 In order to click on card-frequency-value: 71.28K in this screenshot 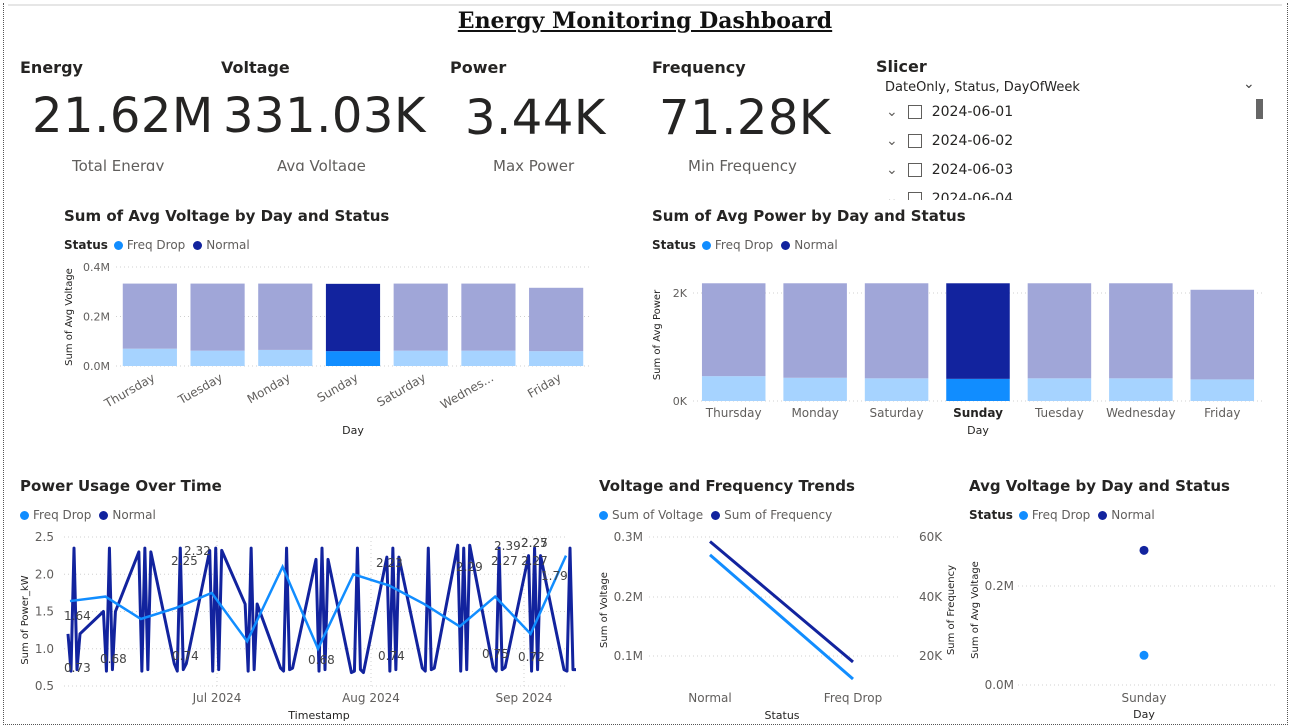, I will do `click(745, 118)`.